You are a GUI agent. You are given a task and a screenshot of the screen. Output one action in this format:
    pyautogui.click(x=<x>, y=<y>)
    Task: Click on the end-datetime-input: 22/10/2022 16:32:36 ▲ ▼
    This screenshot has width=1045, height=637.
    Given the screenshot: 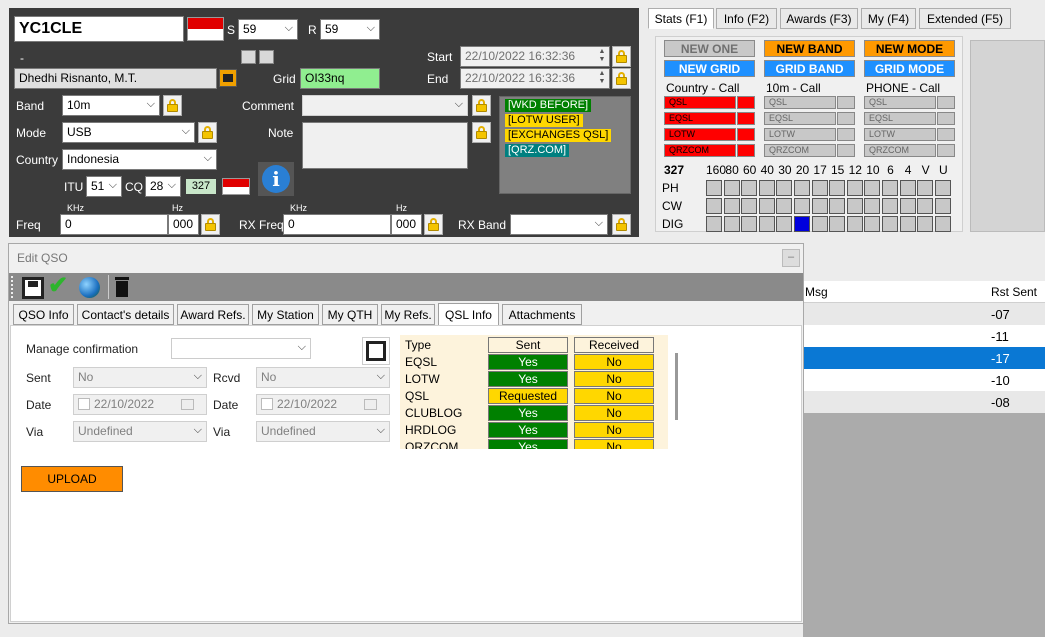 What is the action you would take?
    pyautogui.click(x=535, y=78)
    